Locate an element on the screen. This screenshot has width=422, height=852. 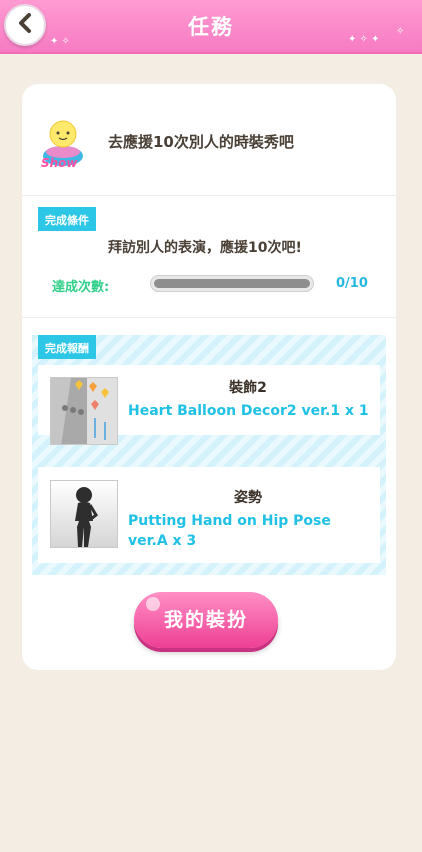
top-bar: 任務 ✦ ✧ ✦ ✧ ✦ ✧ is located at coordinates (211, 27).